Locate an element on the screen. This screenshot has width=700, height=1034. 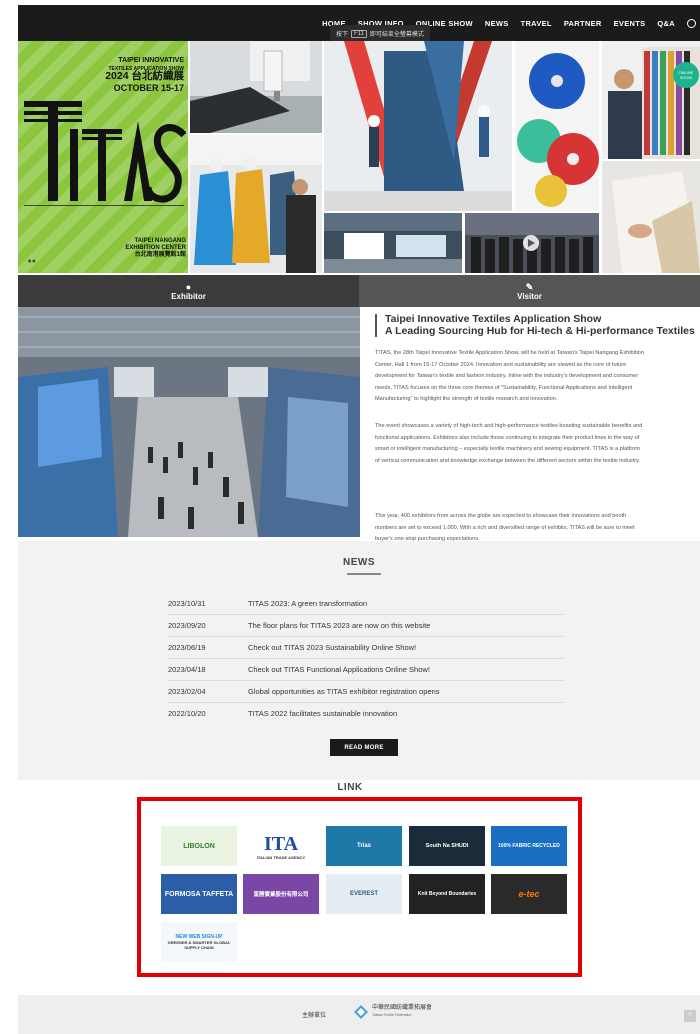
hall-photo is located at coordinates (393, 243).